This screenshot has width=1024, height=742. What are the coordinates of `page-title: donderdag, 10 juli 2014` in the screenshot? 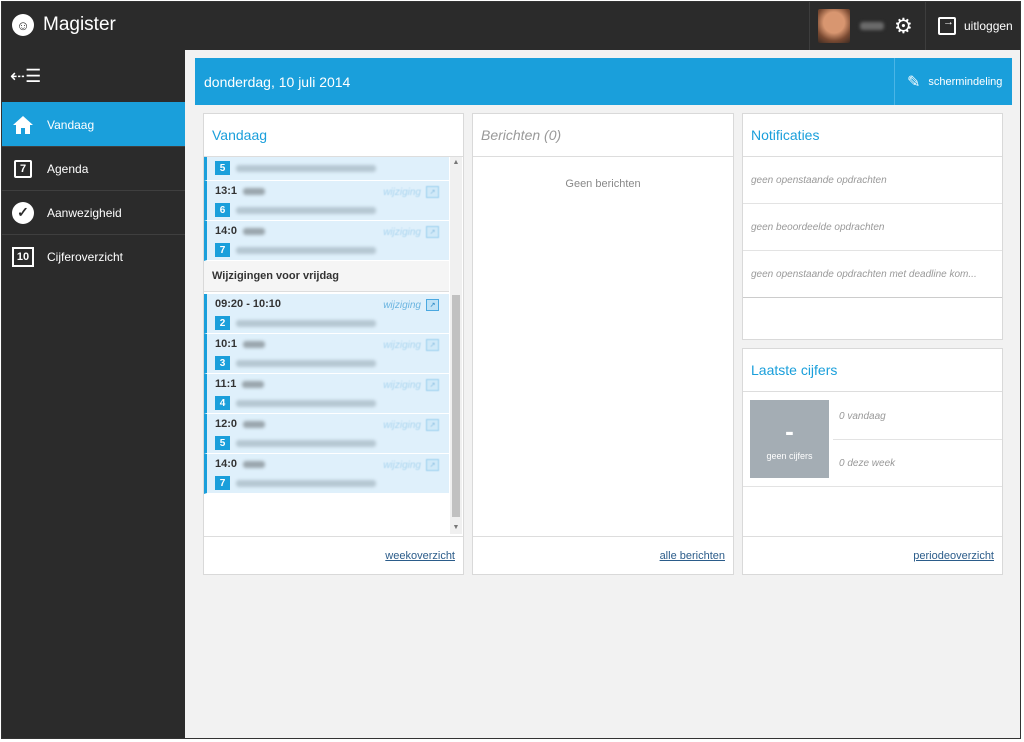 It's located at (277, 82).